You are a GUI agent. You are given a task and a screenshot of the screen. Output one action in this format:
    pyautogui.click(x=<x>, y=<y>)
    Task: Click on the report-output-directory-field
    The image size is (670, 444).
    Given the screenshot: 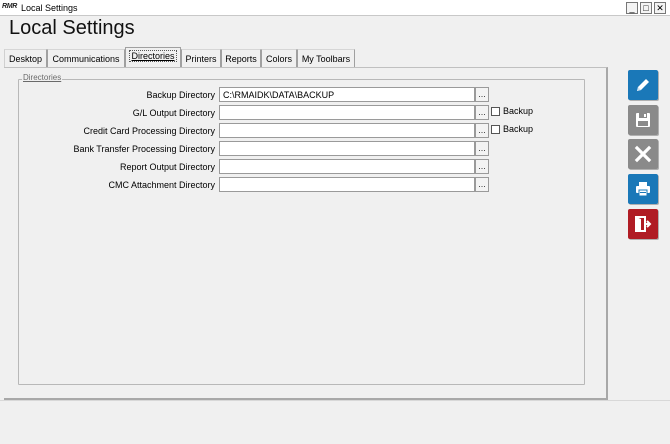 What is the action you would take?
    pyautogui.click(x=347, y=166)
    